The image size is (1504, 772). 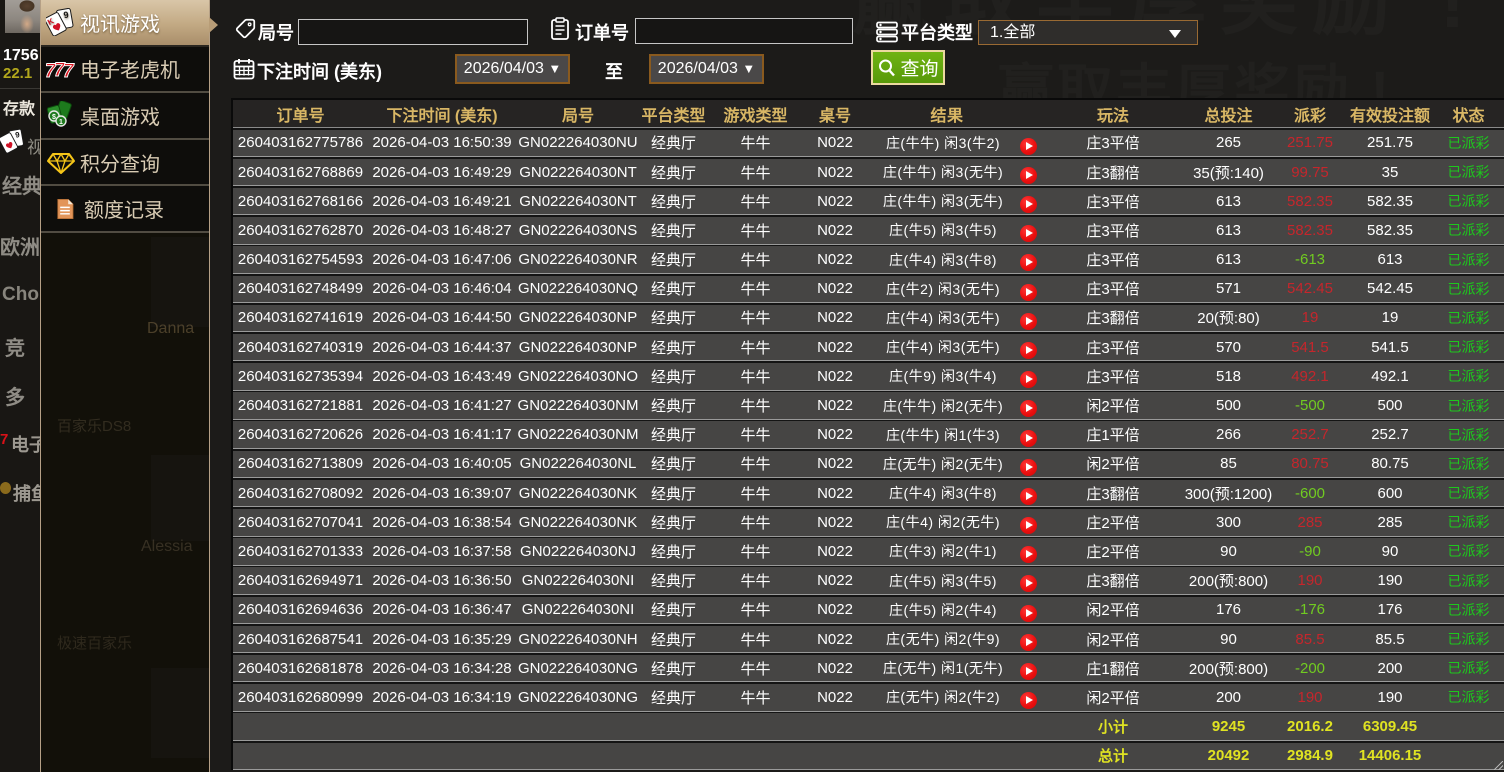 I want to click on svg-text: 7, so click(x=69, y=71).